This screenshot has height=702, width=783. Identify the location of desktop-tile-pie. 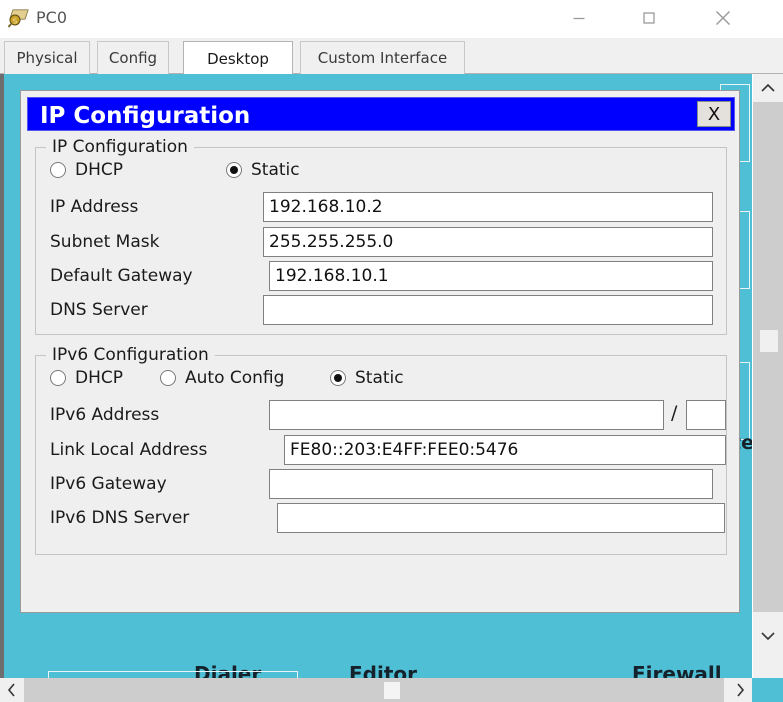
(173, 674).